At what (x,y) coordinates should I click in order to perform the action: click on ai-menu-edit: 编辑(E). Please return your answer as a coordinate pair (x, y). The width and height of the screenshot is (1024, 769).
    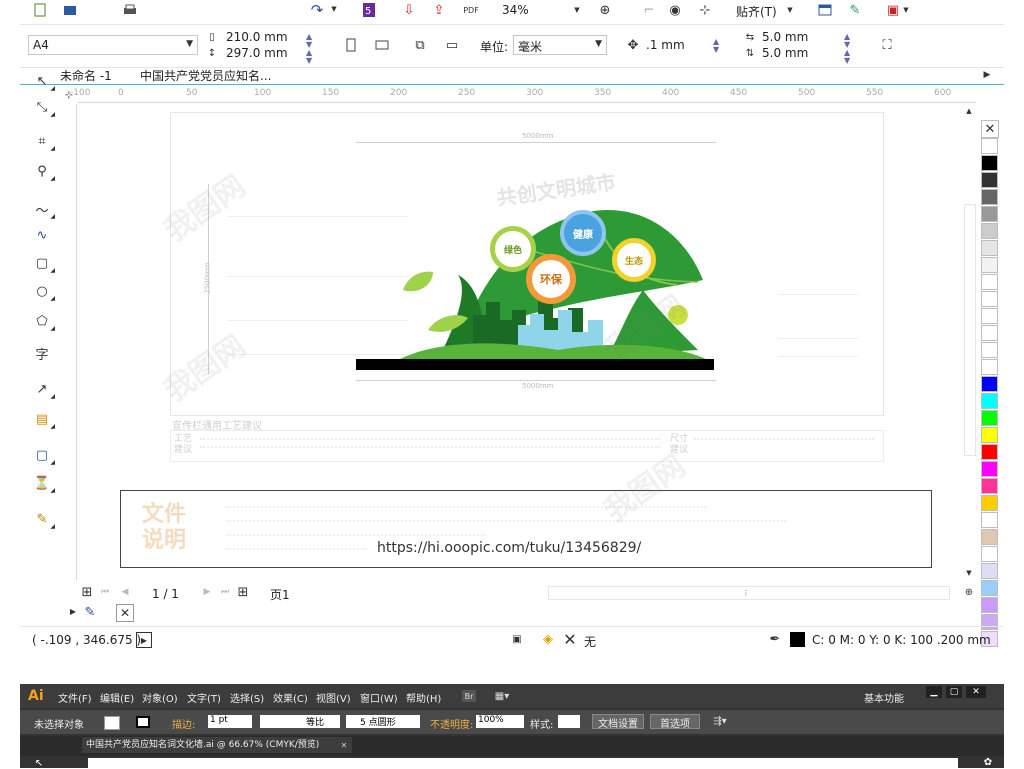
    Looking at the image, I should click on (117, 697).